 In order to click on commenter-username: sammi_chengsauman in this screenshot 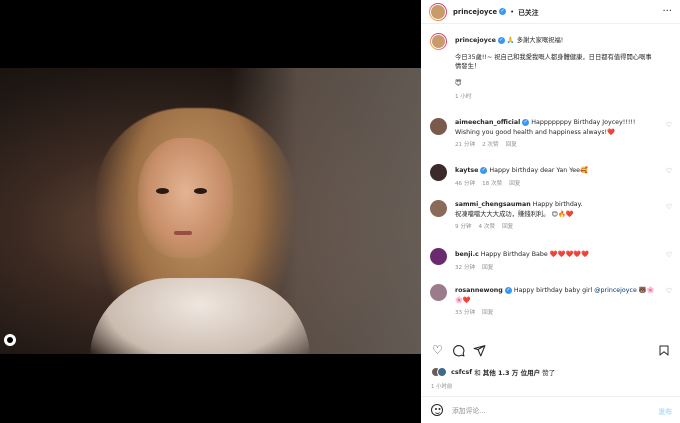, I will do `click(493, 204)`.